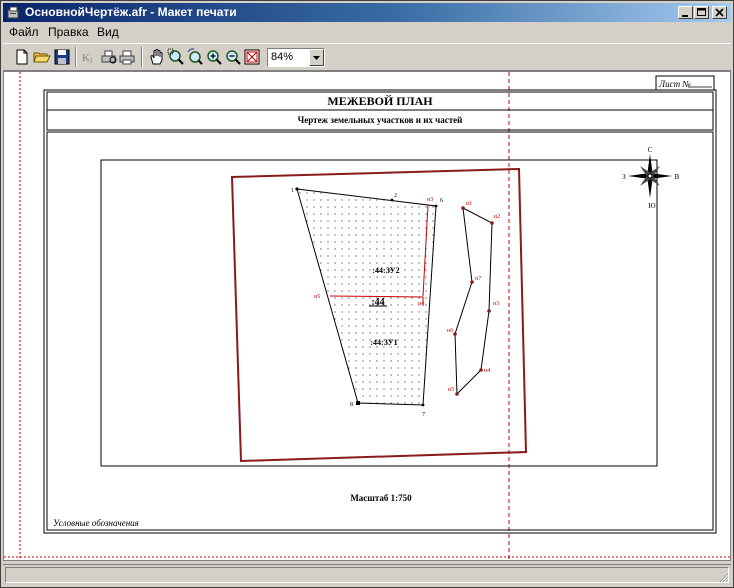  I want to click on resize-grip-icon, so click(723, 577).